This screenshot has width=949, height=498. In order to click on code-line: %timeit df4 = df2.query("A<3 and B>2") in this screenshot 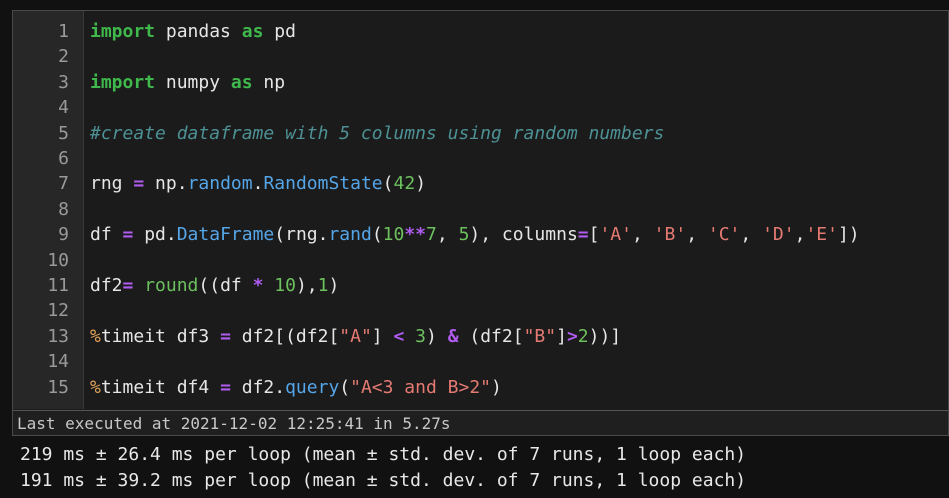, I will do `click(296, 387)`.